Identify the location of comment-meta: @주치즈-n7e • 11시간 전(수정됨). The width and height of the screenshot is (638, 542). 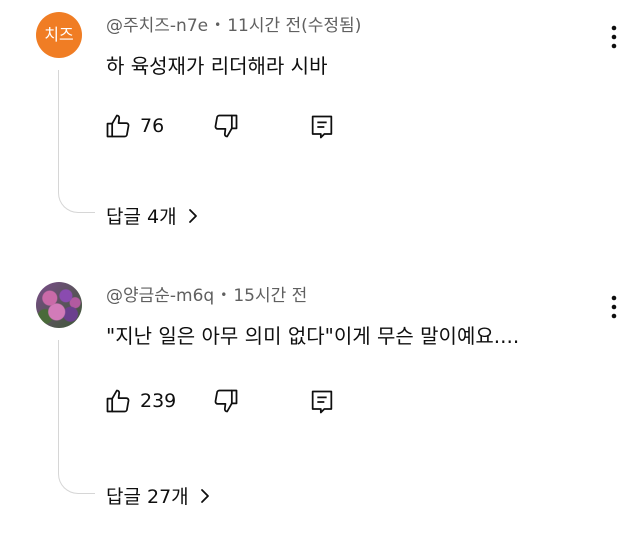
(233, 23).